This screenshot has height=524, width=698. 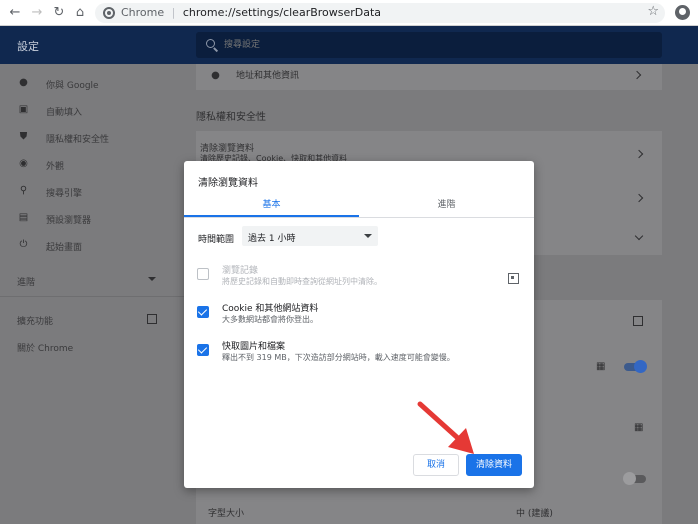 I want to click on address-row-label: 地址和其他資訊, so click(x=267, y=74).